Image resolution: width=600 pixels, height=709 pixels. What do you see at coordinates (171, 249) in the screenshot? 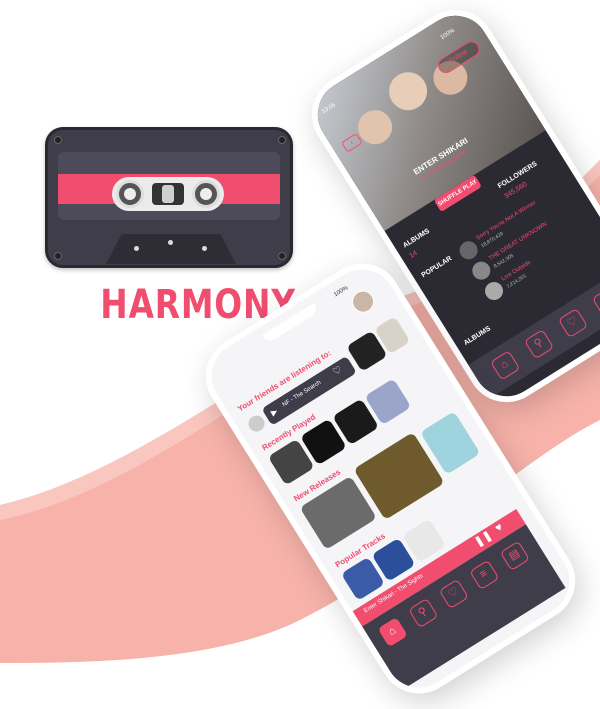
I see `cassette-bottom` at bounding box center [171, 249].